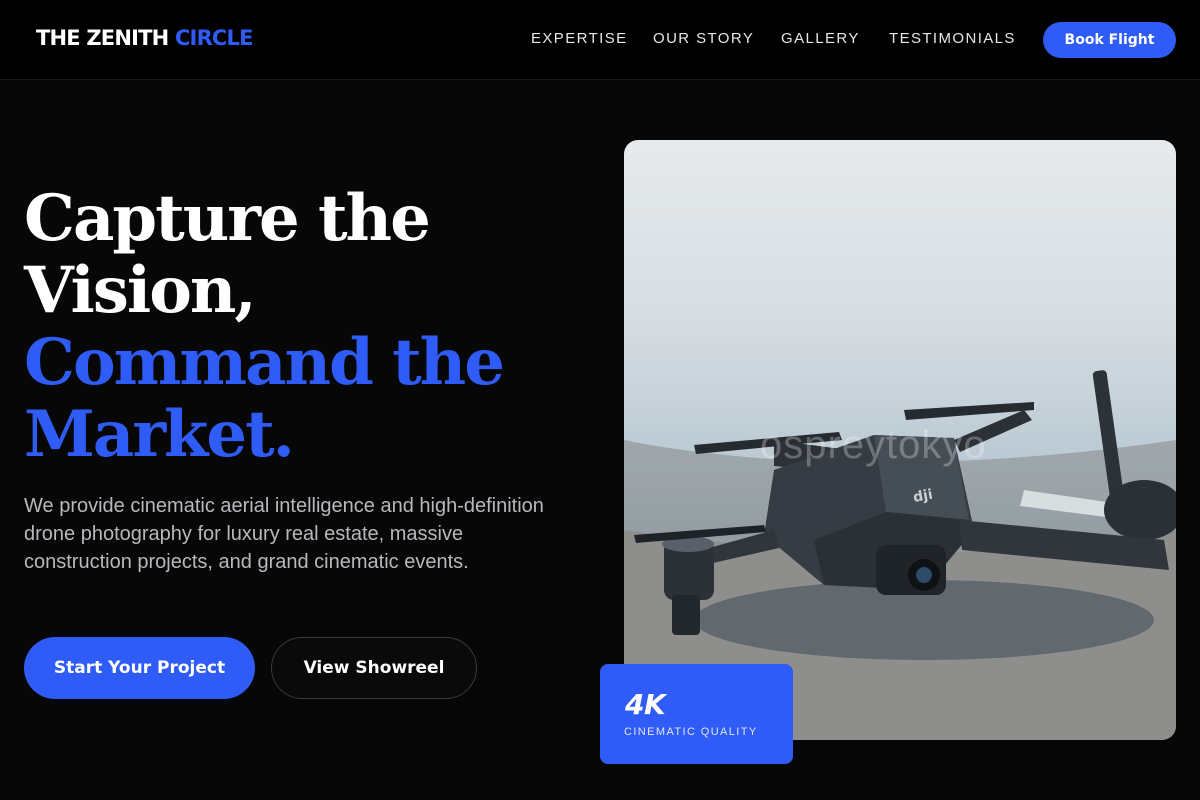  Describe the element at coordinates (159, 434) in the screenshot. I see `headline-line-4: Market.` at that location.